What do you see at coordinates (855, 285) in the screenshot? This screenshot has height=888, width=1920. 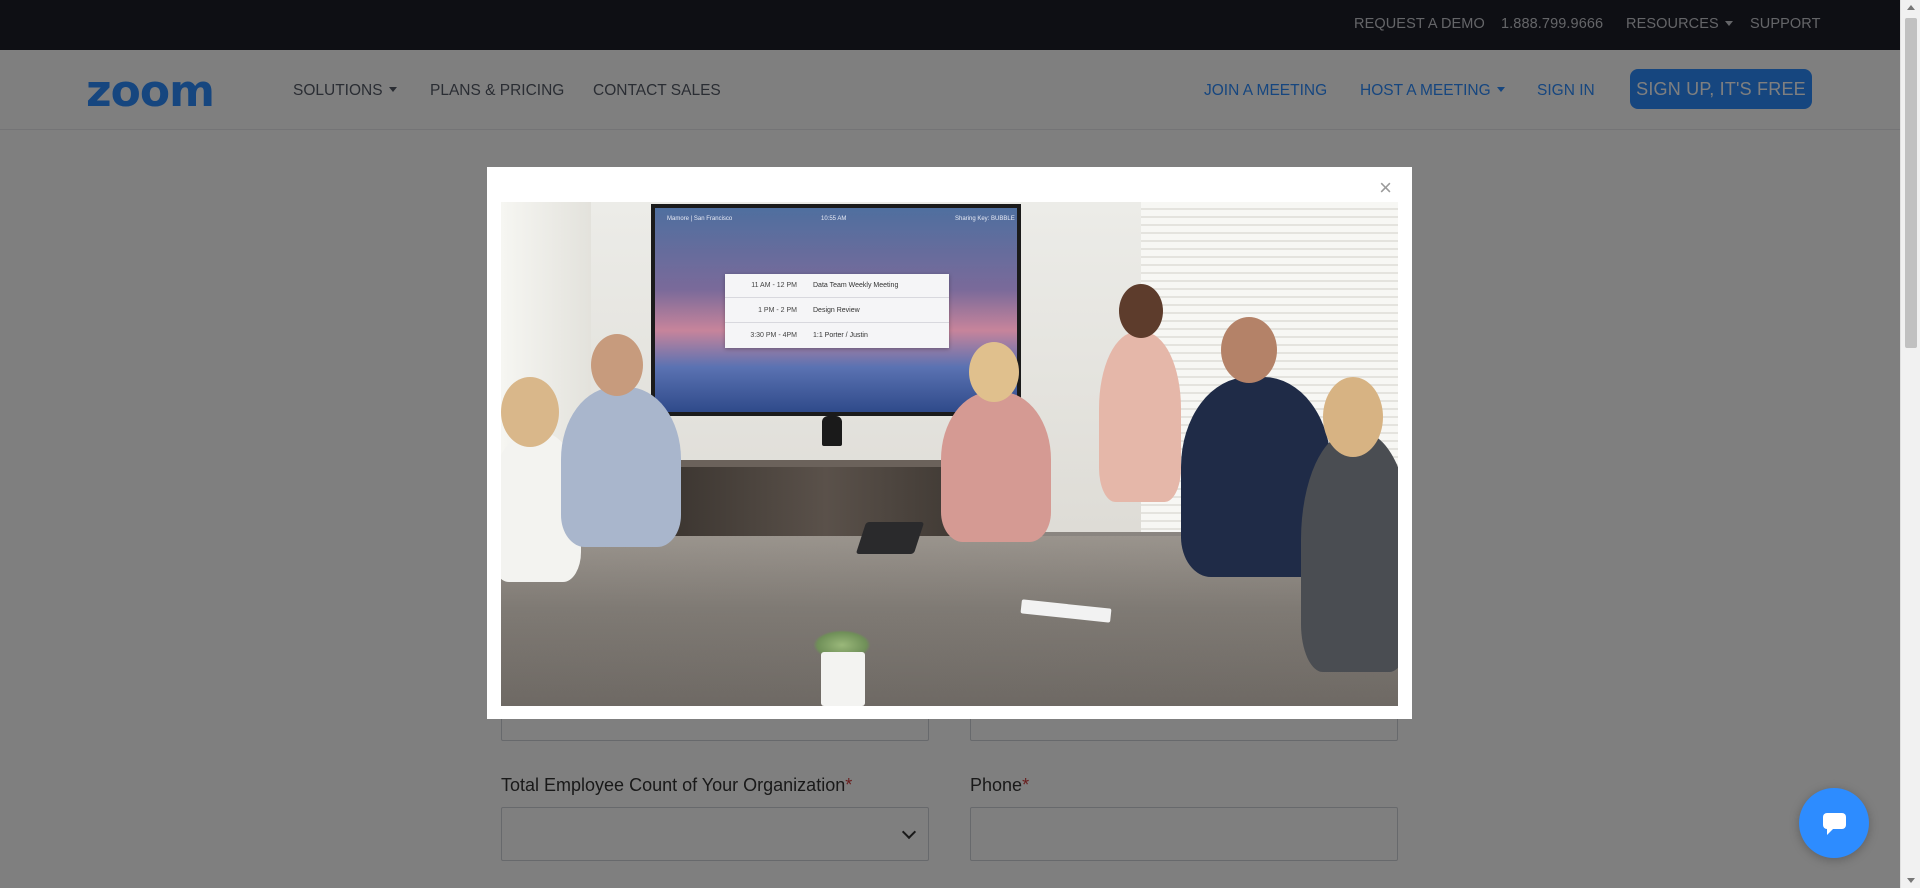 I see `schedule-title: Data Team Weekly Meeting` at bounding box center [855, 285].